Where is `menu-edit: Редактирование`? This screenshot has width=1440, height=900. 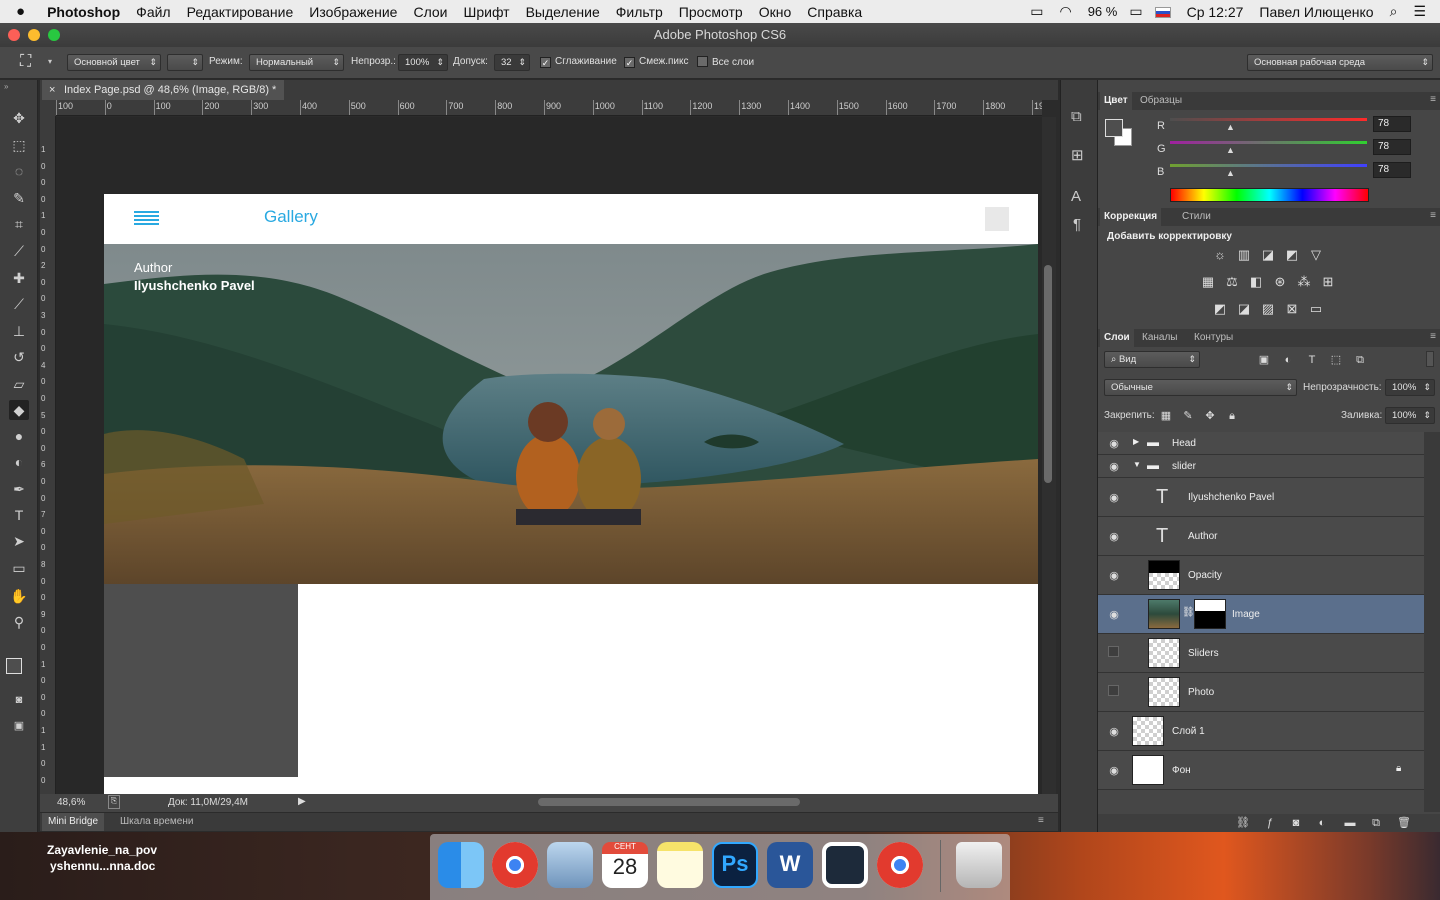
menu-edit: Редактирование is located at coordinates (240, 12).